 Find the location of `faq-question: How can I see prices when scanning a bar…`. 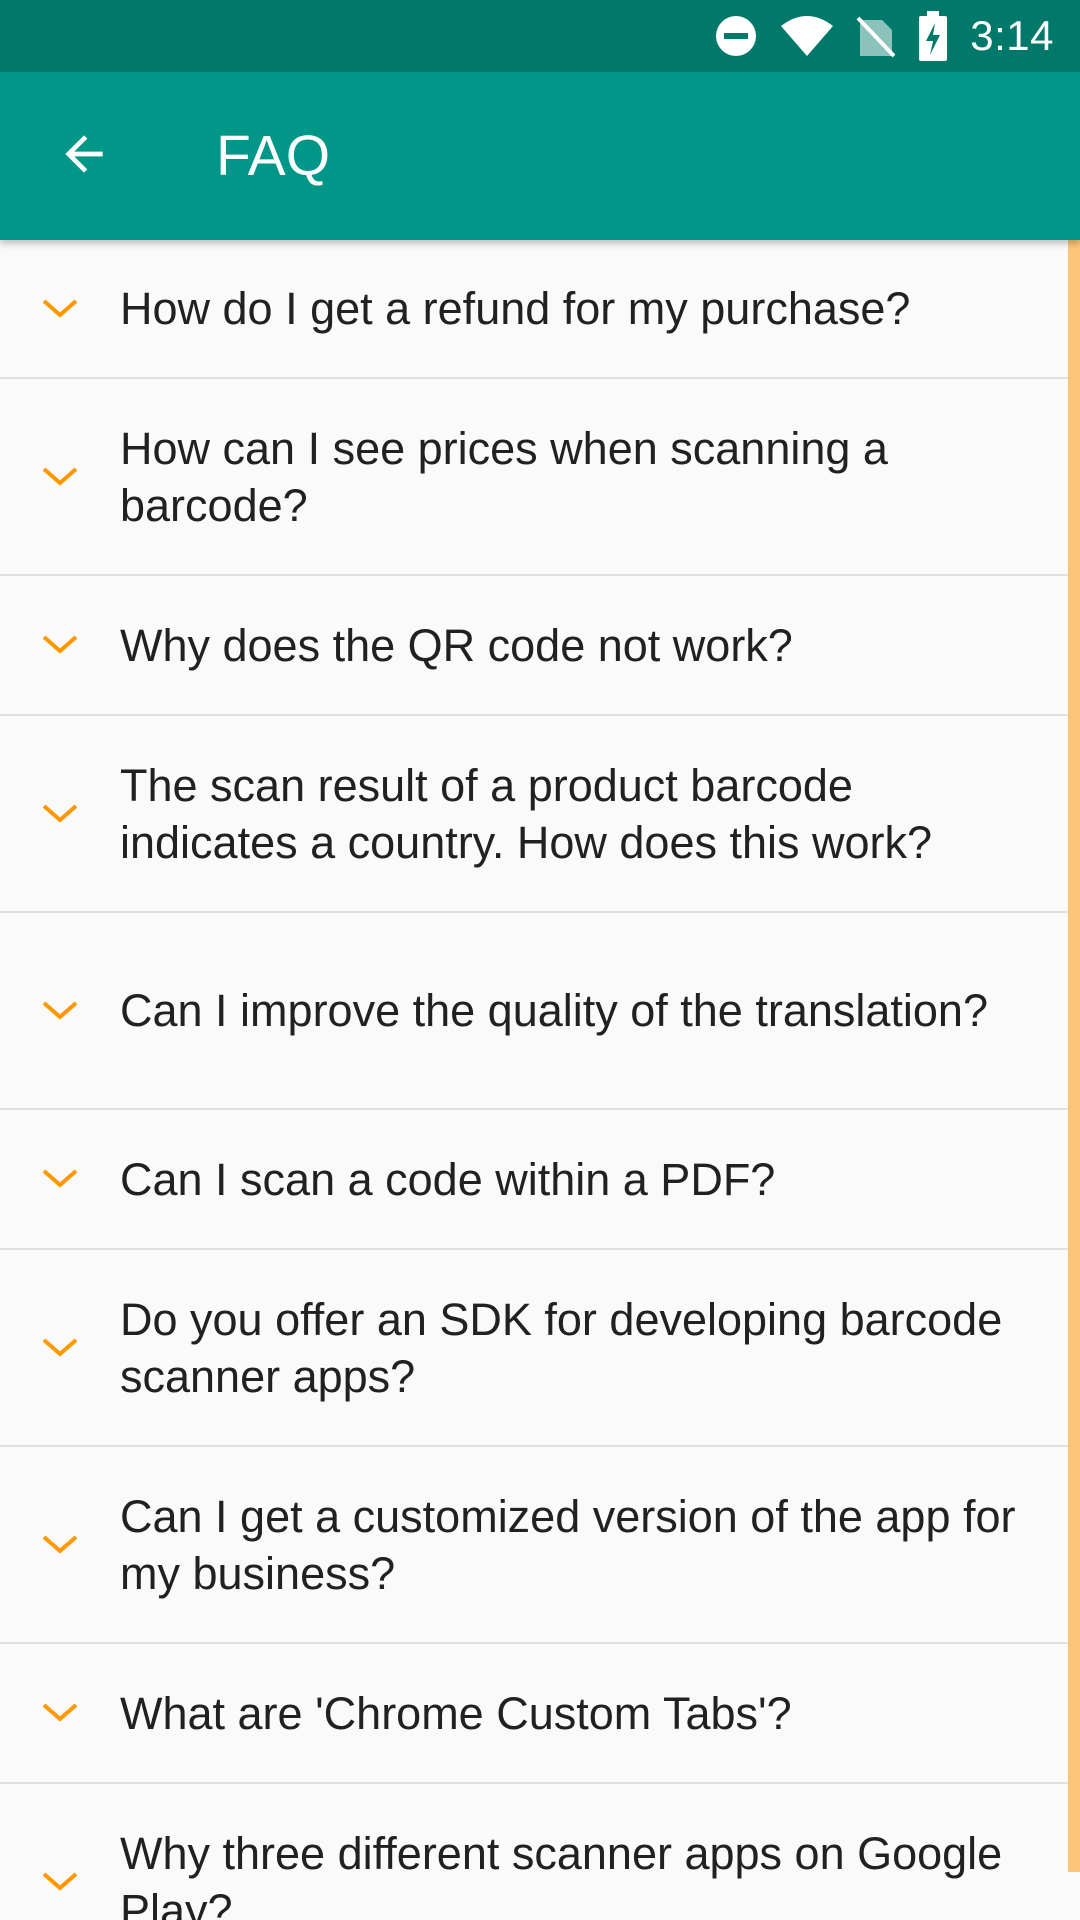

faq-question: How can I see prices when scanning a bar… is located at coordinates (504, 476).